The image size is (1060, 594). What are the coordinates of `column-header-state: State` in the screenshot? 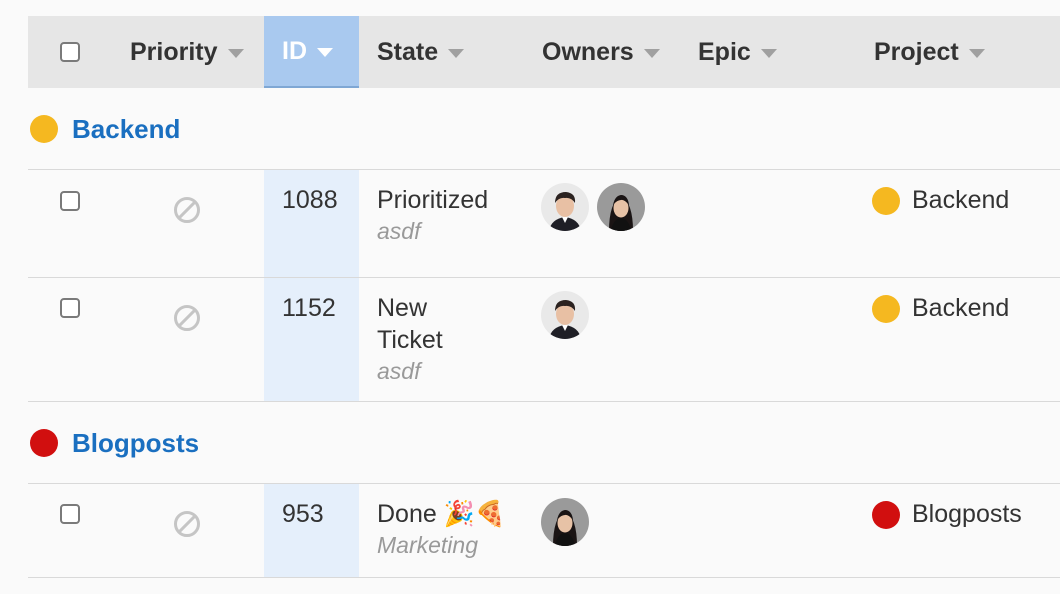 It's located at (421, 52).